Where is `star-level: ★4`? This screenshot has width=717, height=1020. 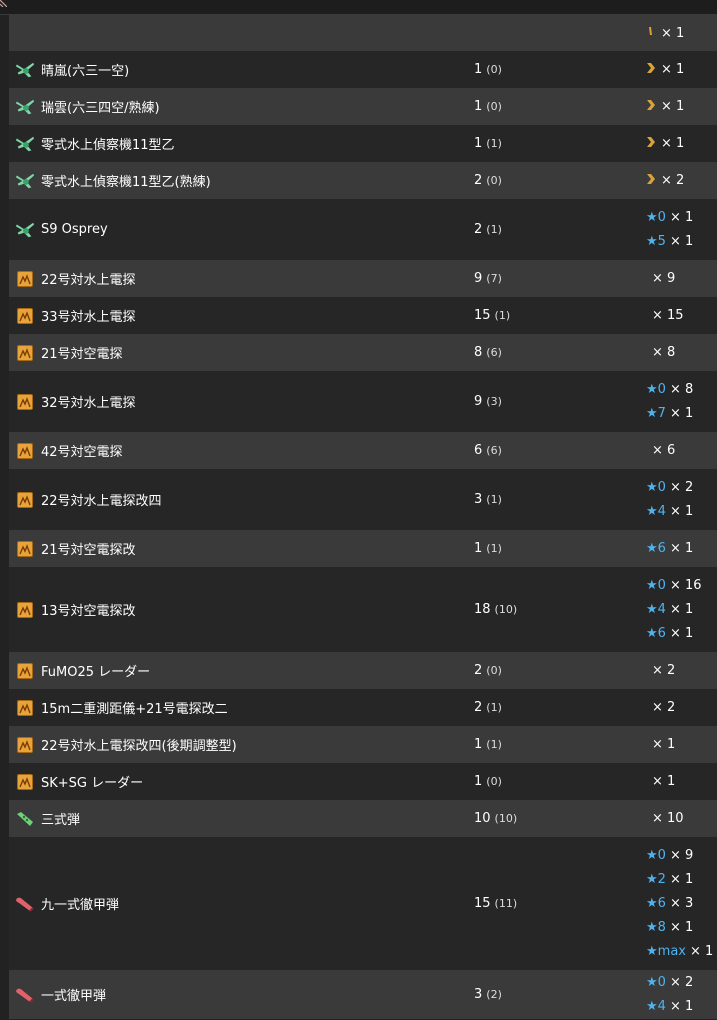
star-level: ★4 is located at coordinates (656, 1006).